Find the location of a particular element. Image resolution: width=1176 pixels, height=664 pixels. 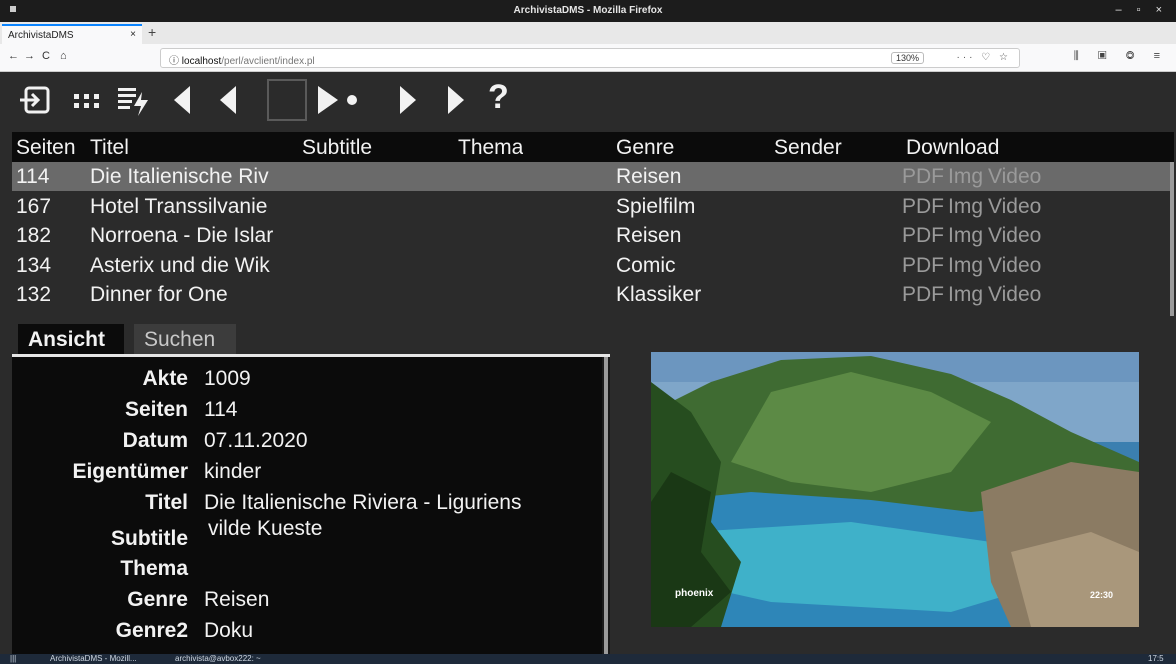

col-download: Download is located at coordinates (952, 148).